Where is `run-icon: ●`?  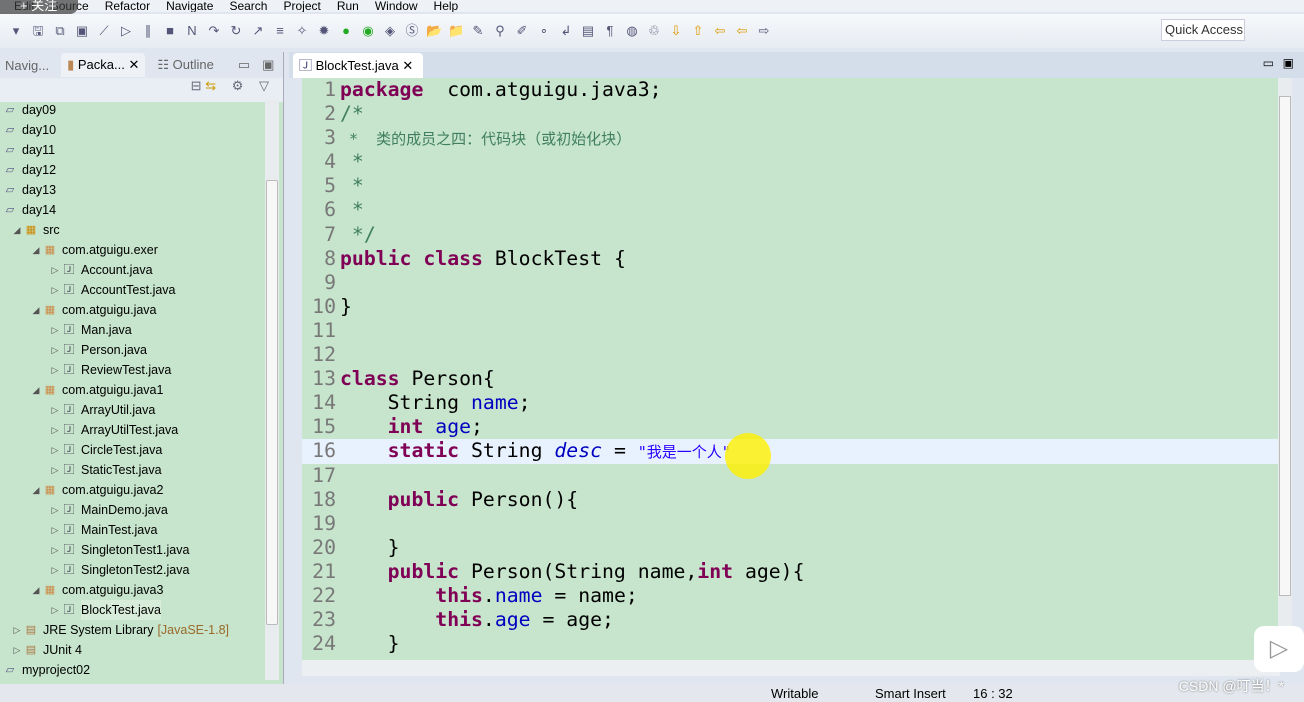 run-icon: ● is located at coordinates (346, 31).